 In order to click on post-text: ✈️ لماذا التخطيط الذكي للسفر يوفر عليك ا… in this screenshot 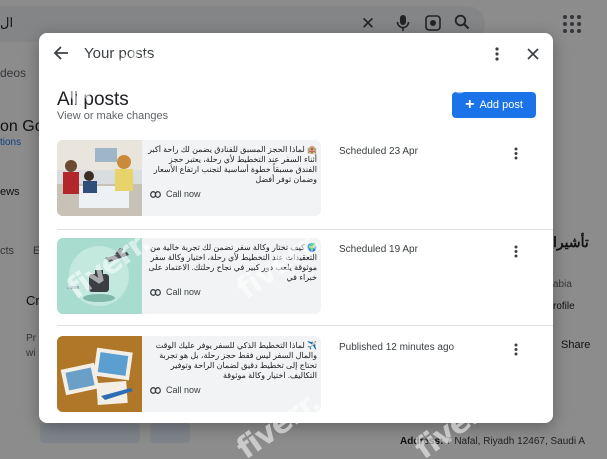, I will do `click(236, 360)`.